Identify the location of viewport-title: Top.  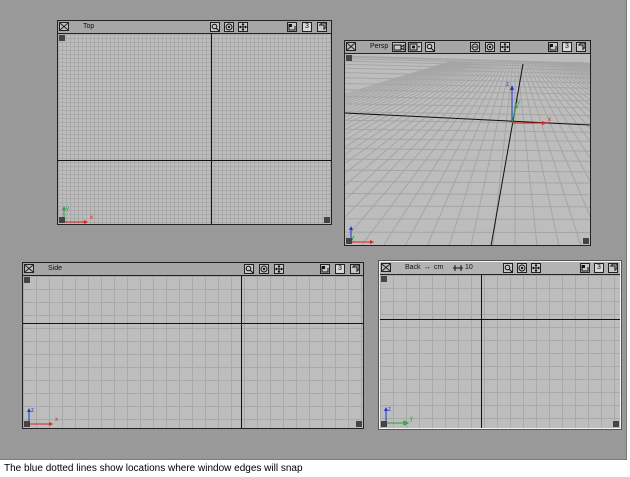
(89, 26).